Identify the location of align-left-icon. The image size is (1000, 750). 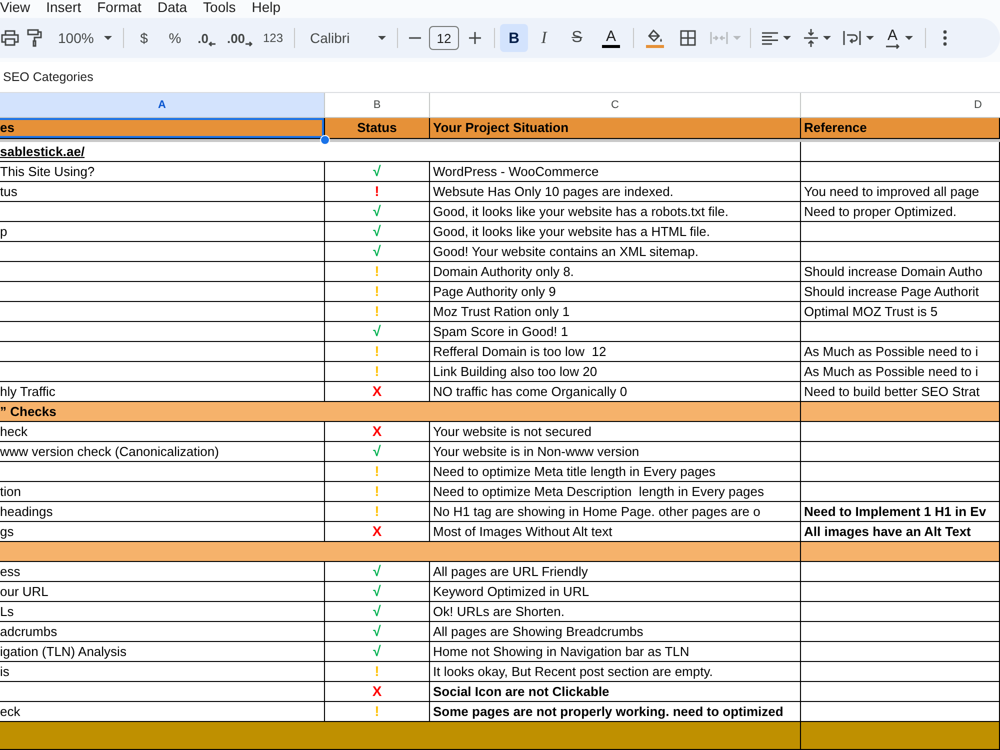
(770, 38).